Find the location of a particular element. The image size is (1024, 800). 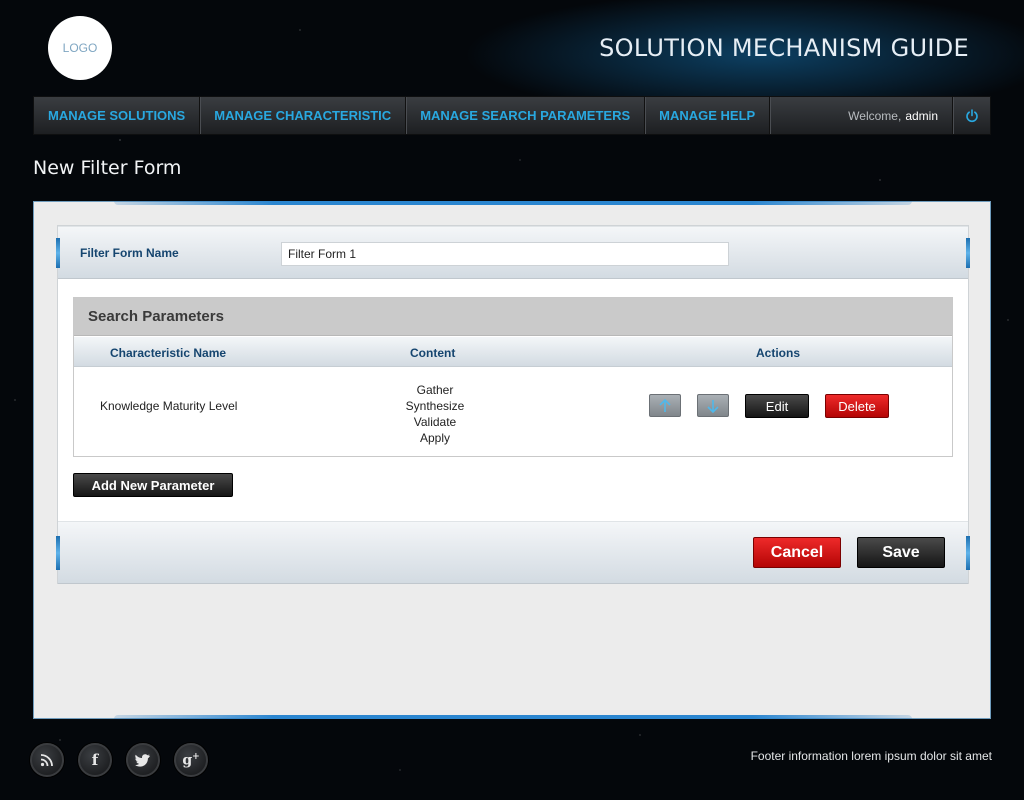

logo: LOGO is located at coordinates (80, 48).